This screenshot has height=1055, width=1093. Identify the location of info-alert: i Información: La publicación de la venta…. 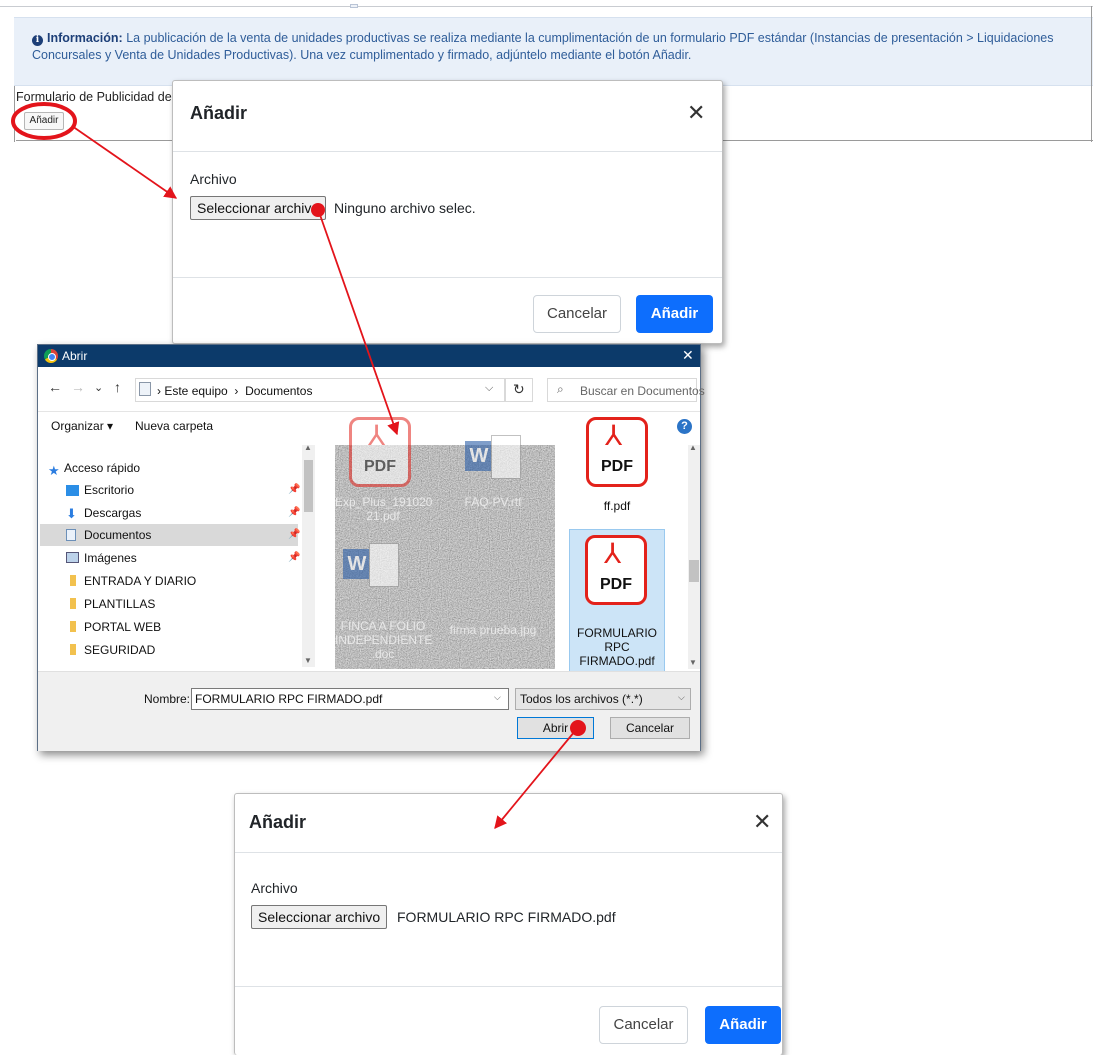
(553, 51).